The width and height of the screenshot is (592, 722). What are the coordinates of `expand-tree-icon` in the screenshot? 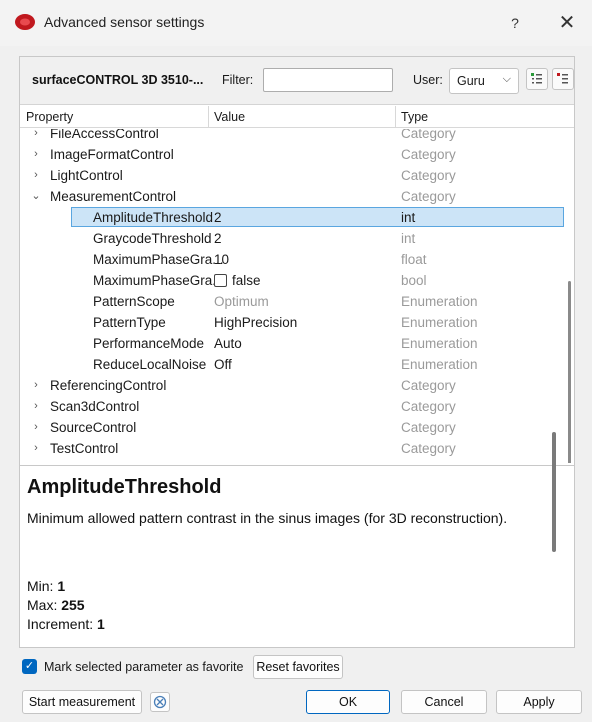 It's located at (536, 78).